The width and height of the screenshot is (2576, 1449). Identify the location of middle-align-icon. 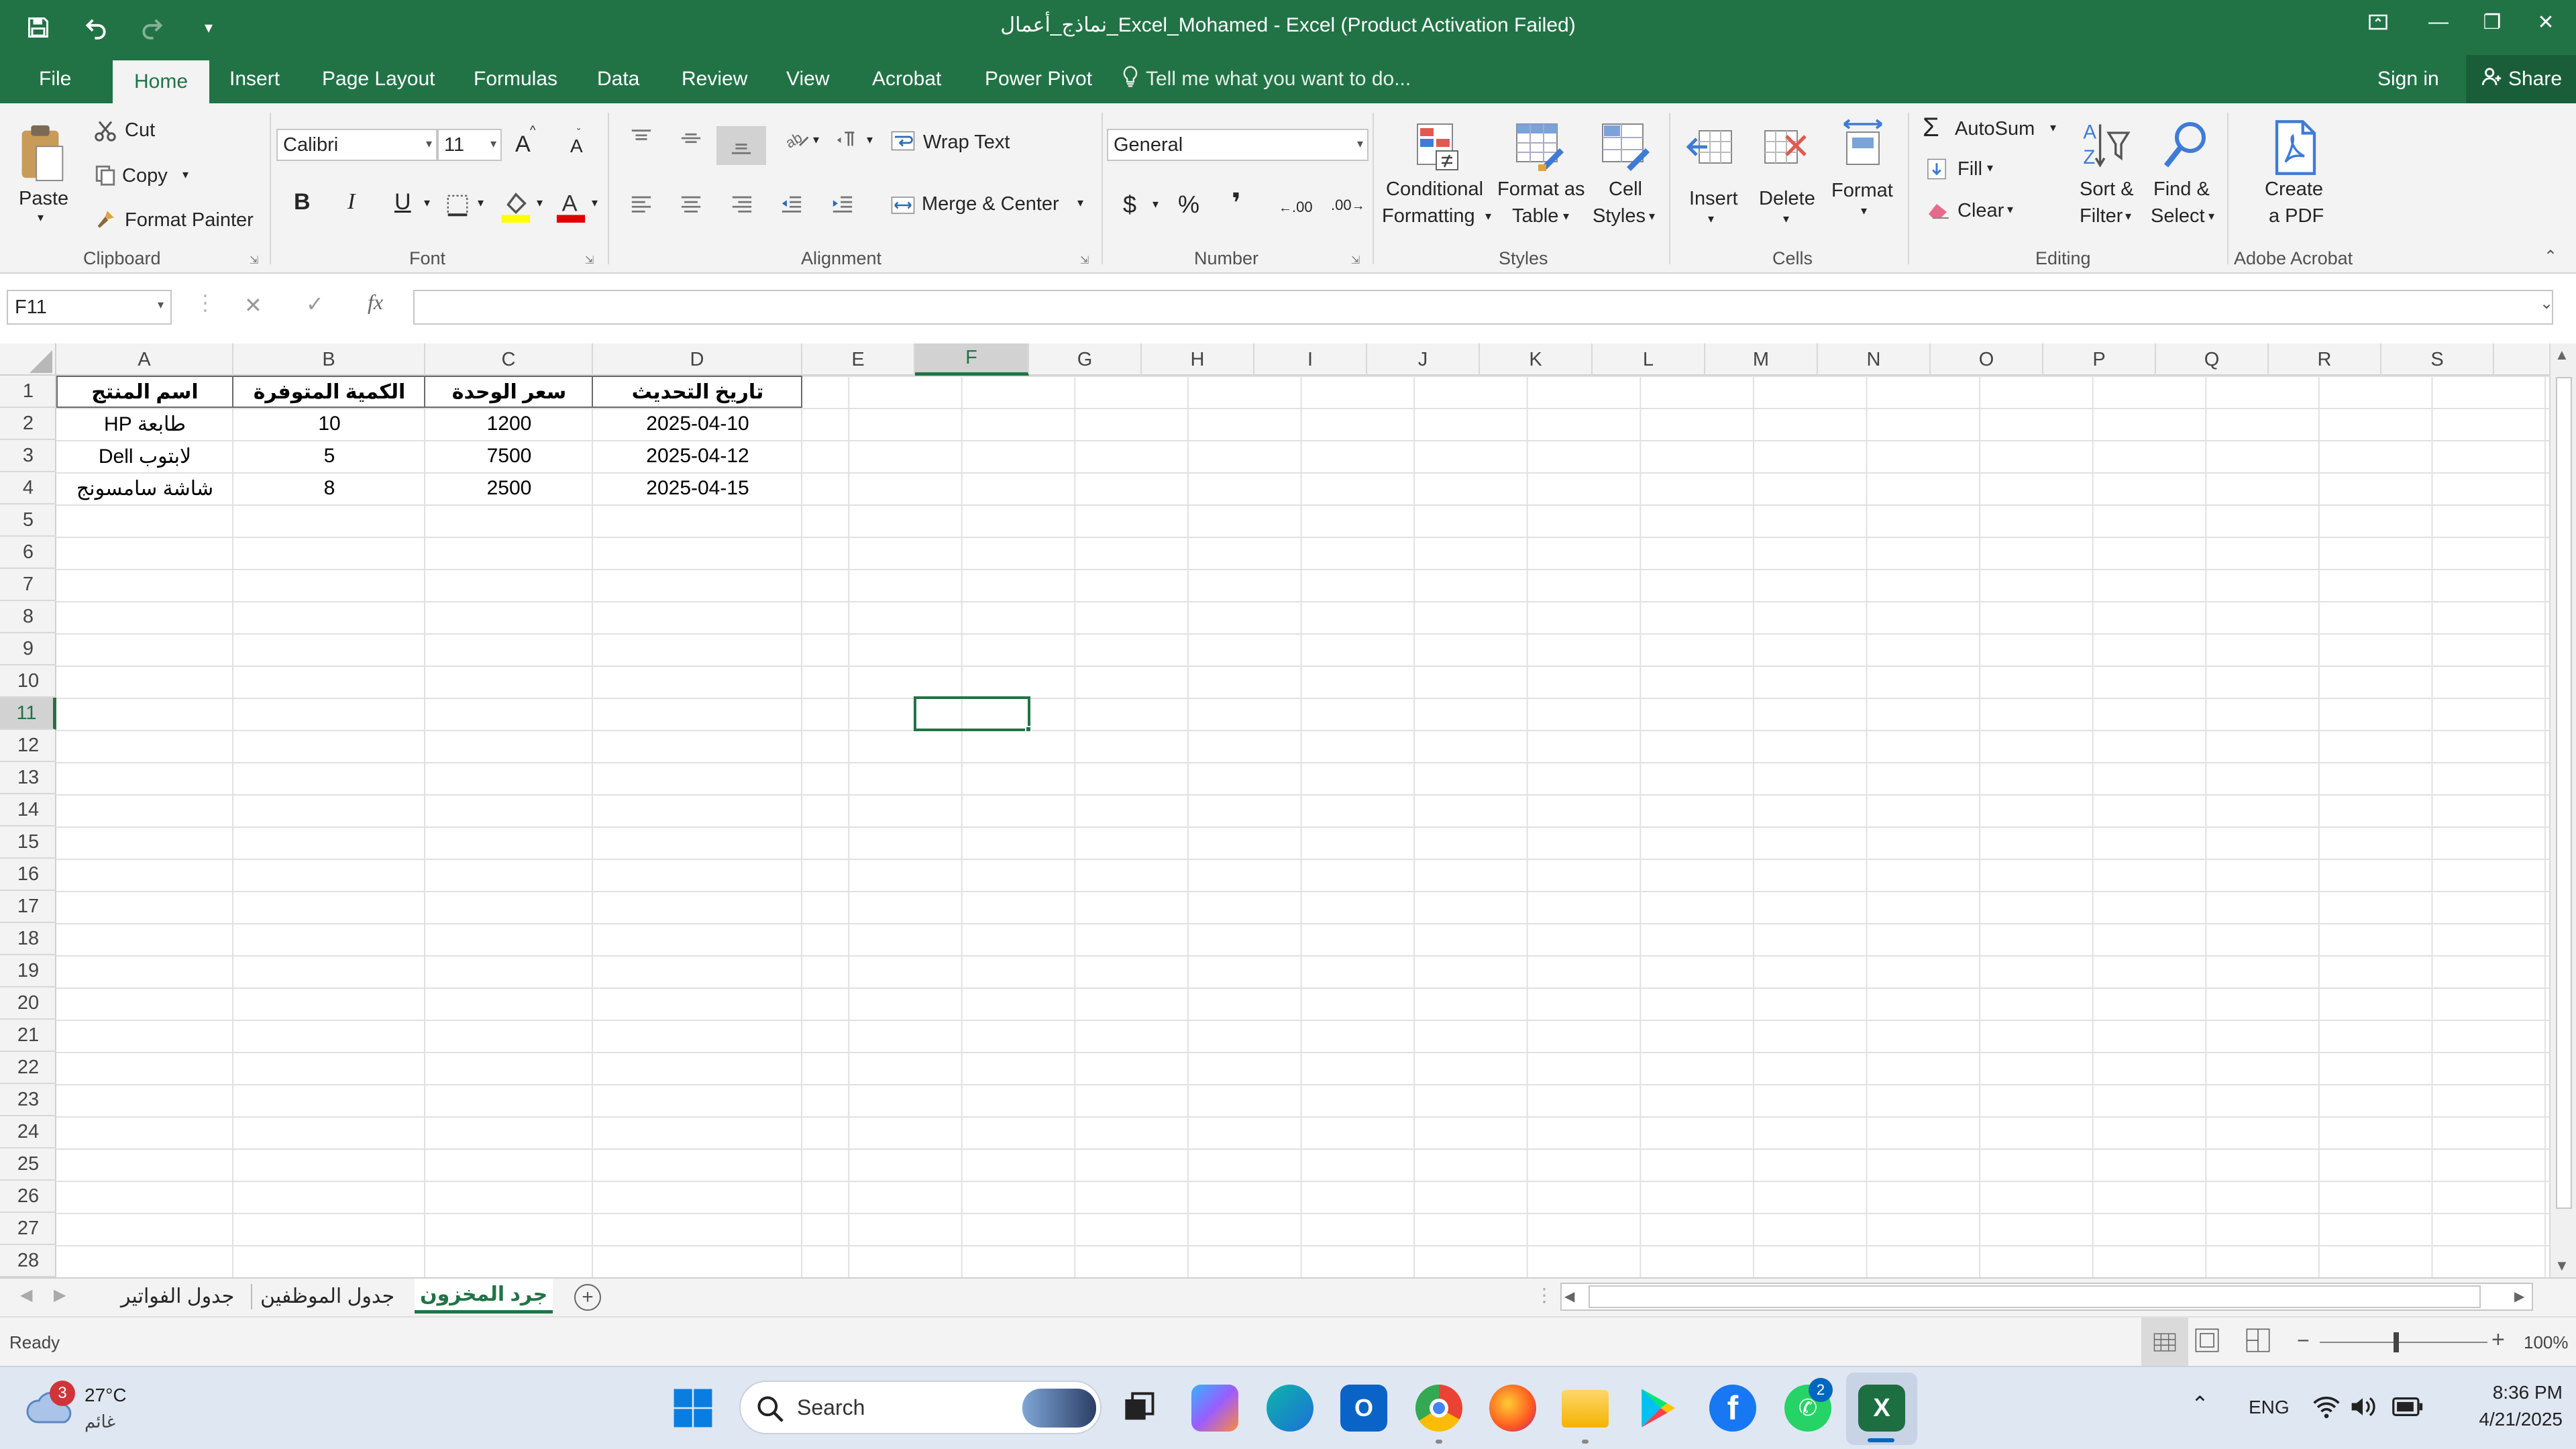
(691, 138).